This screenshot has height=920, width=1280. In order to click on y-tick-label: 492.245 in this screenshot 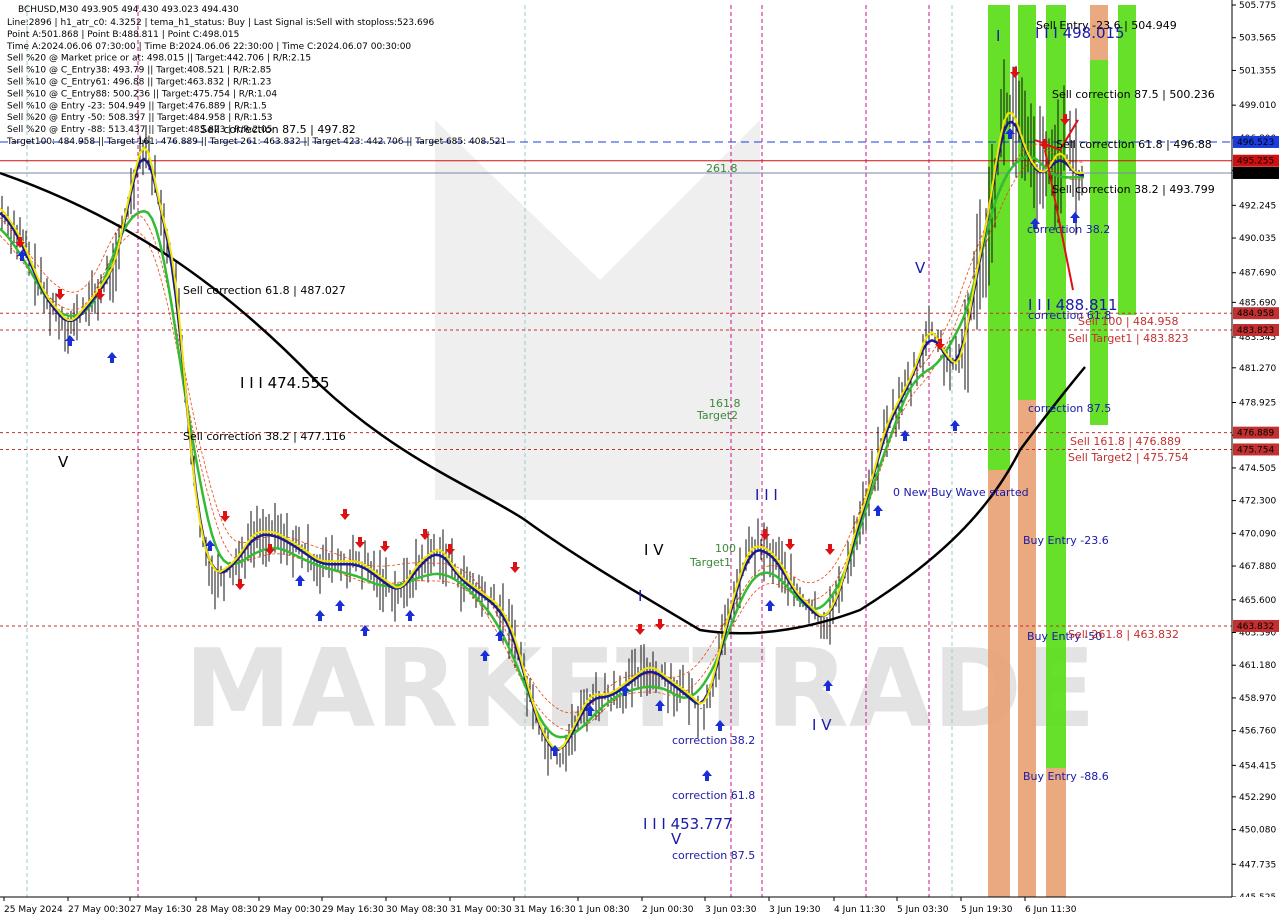, I will do `click(1257, 206)`.